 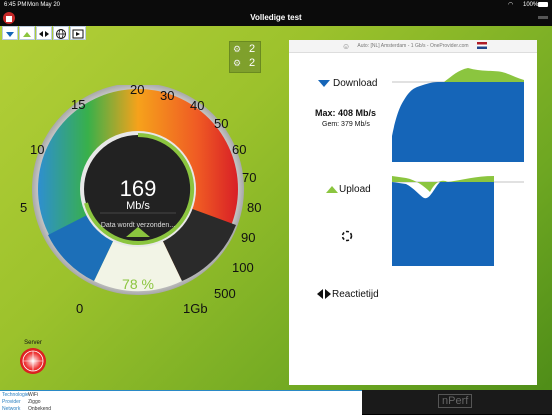 I want to click on download-graph, so click(x=458, y=115).